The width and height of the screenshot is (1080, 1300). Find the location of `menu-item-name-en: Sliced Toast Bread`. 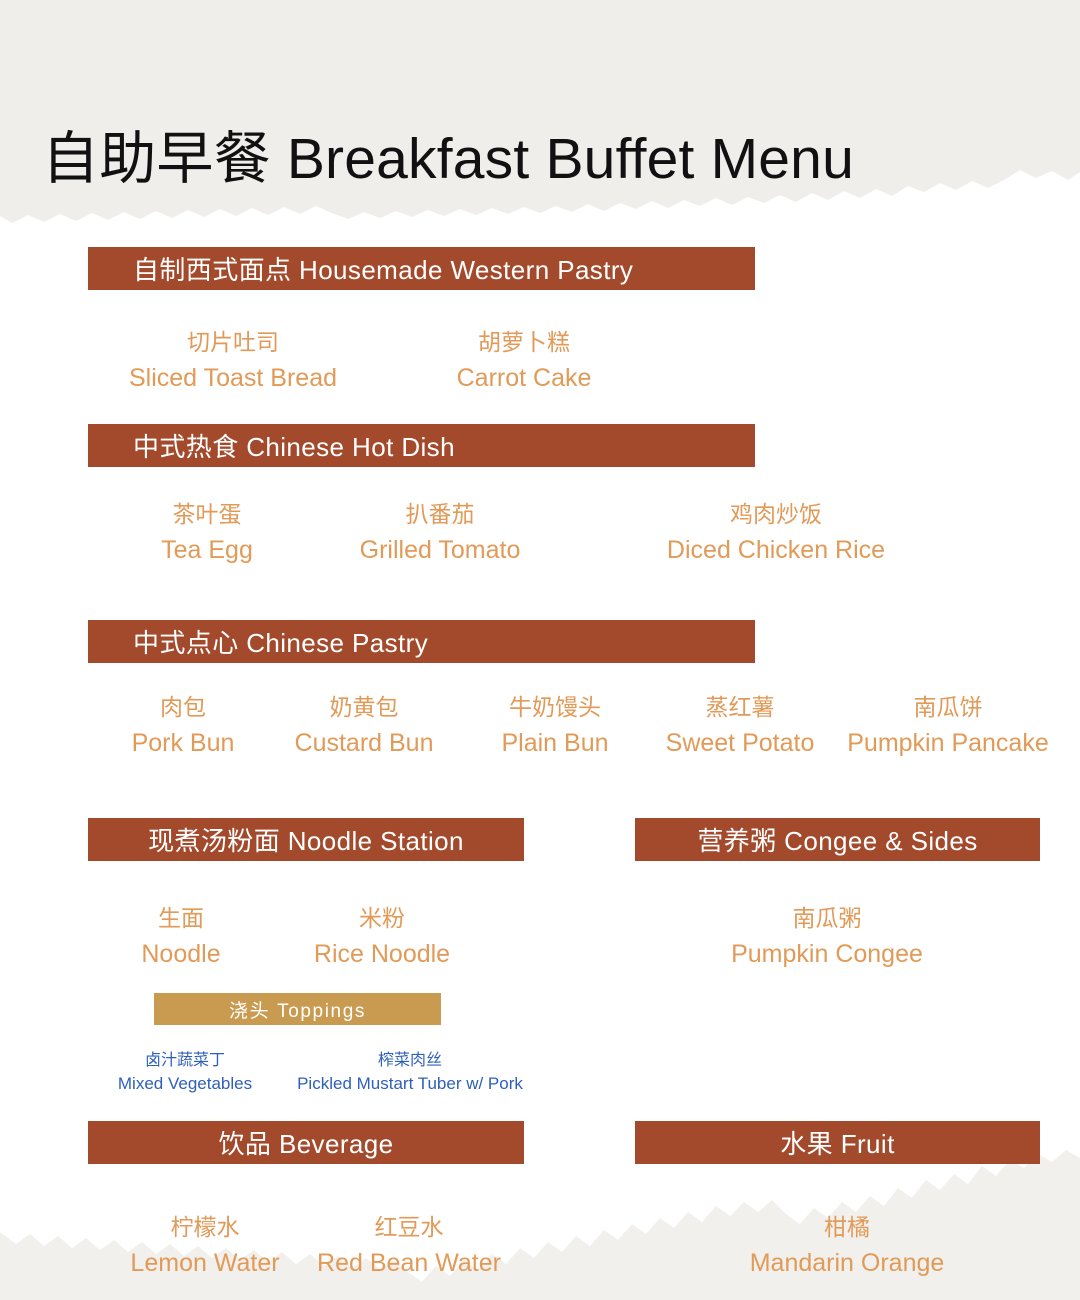

menu-item-name-en: Sliced Toast Bread is located at coordinates (233, 377).